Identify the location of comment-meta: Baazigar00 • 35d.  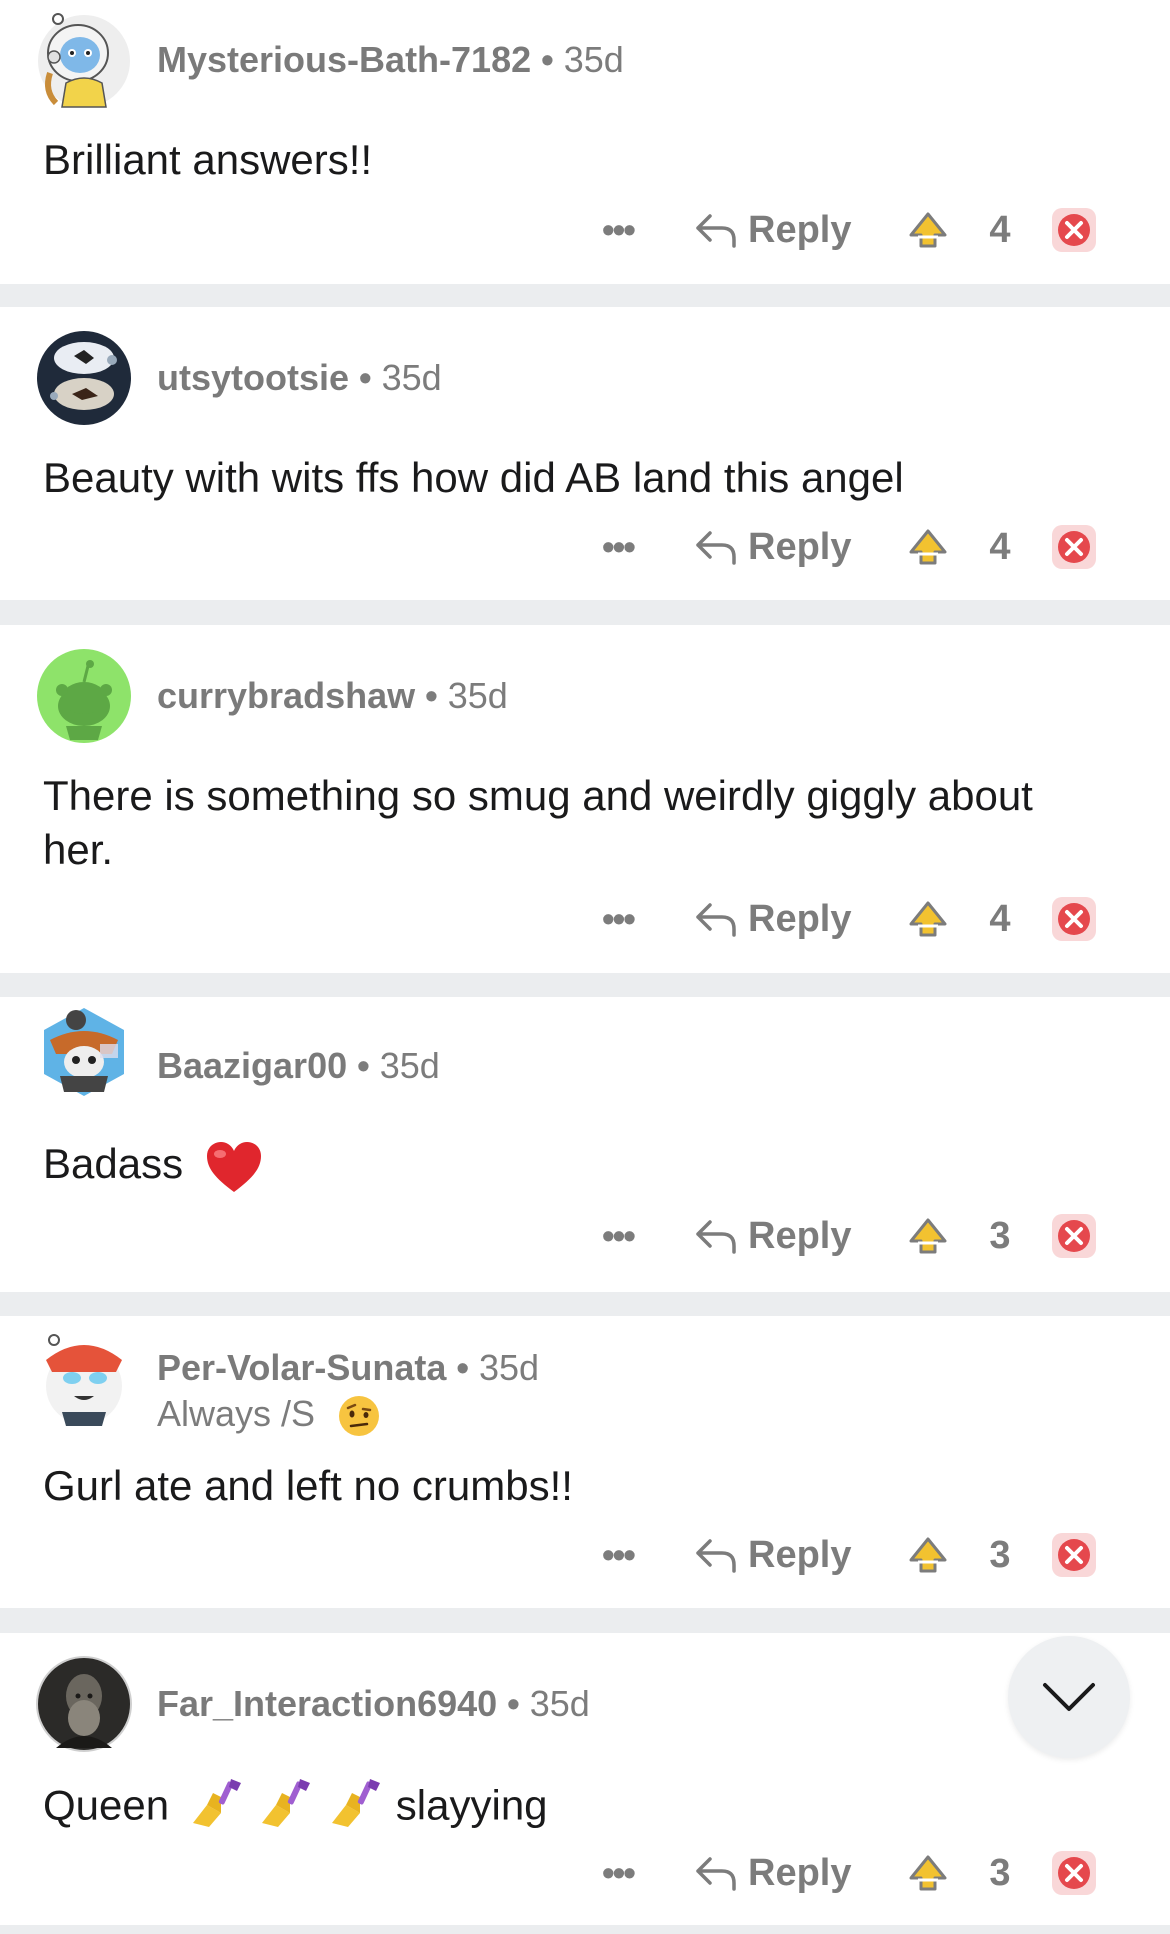
(298, 1066).